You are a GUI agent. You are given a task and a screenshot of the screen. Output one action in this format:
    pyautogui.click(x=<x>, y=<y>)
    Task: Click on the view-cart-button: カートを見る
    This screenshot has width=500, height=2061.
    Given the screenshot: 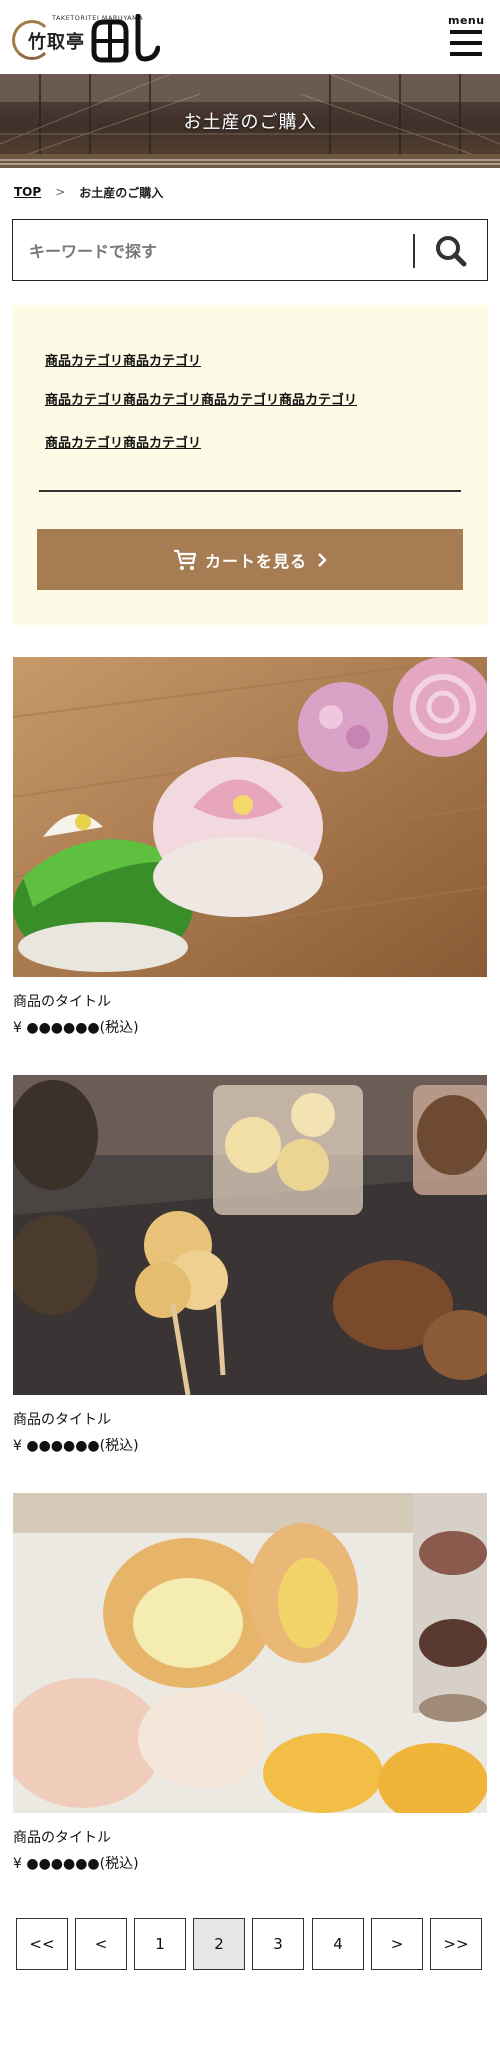 What is the action you would take?
    pyautogui.click(x=250, y=559)
    